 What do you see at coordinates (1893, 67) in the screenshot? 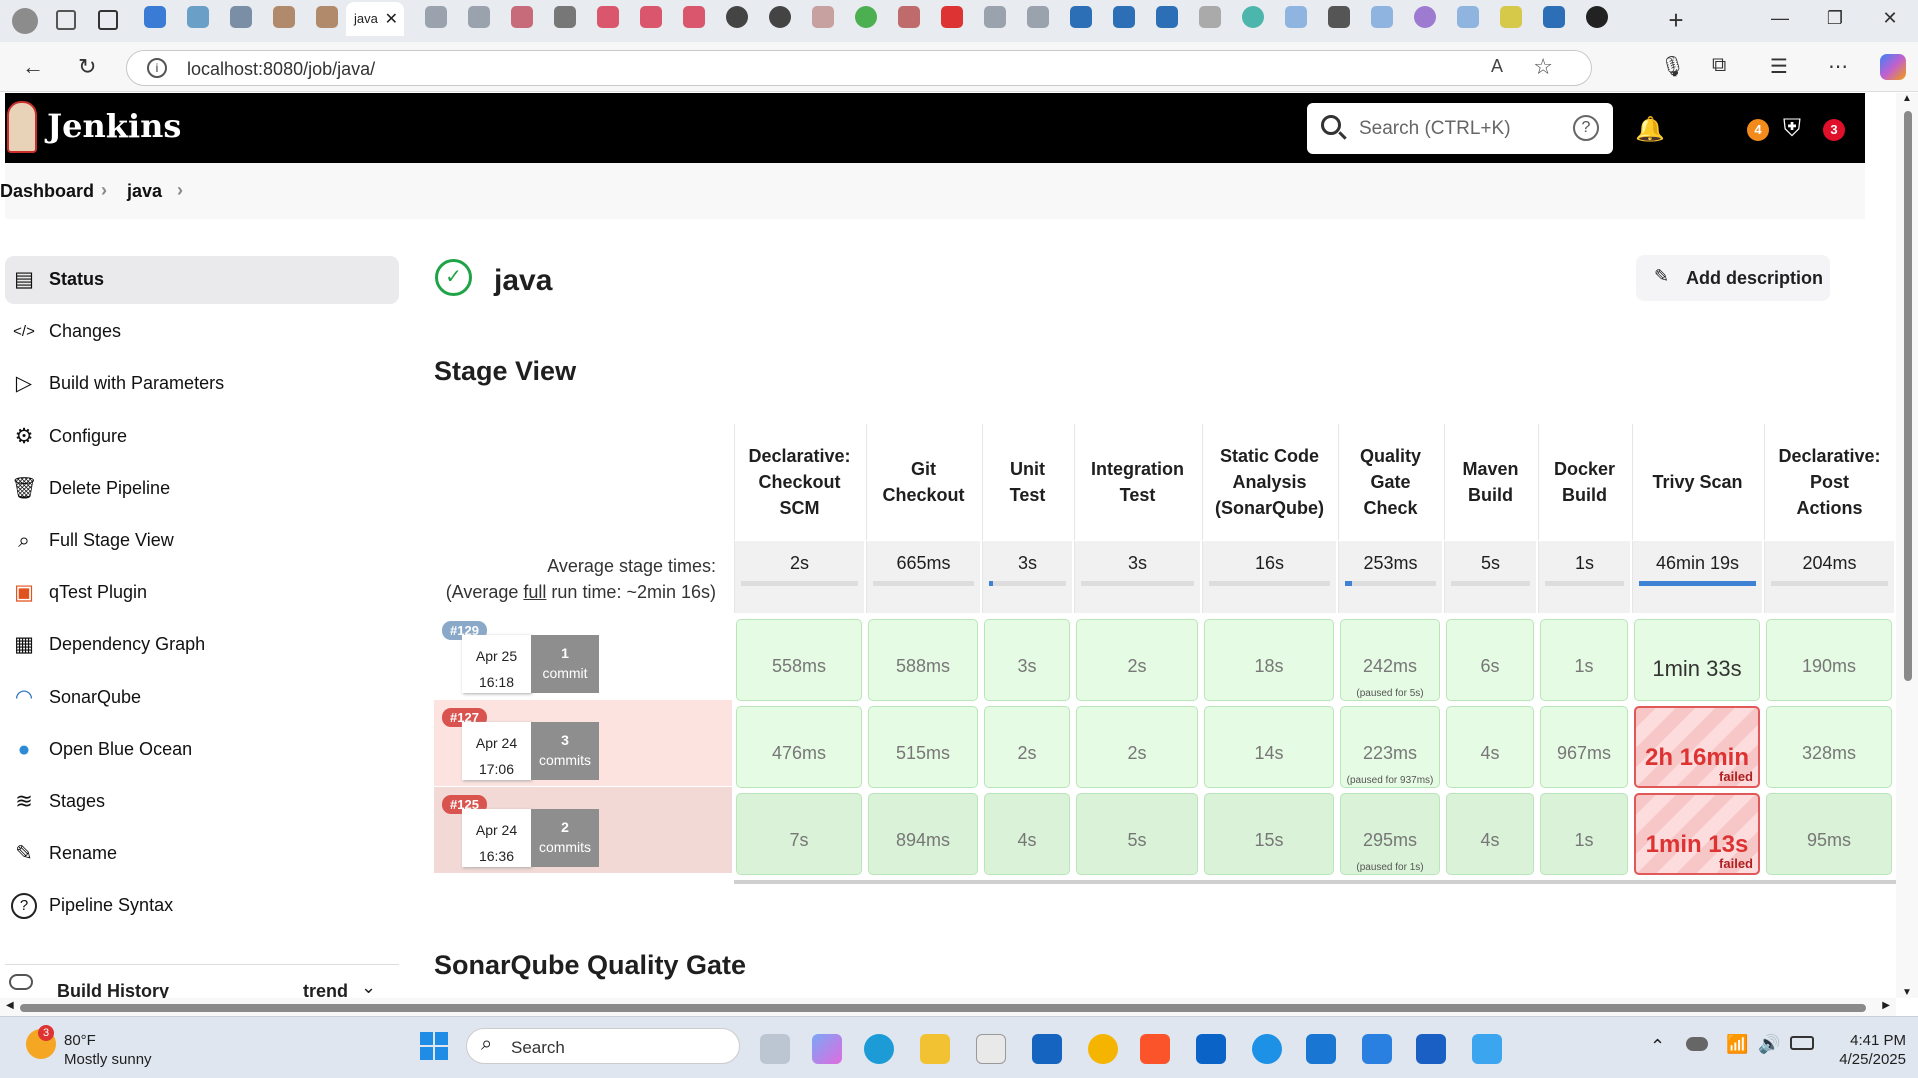
I see `copilot-icon` at bounding box center [1893, 67].